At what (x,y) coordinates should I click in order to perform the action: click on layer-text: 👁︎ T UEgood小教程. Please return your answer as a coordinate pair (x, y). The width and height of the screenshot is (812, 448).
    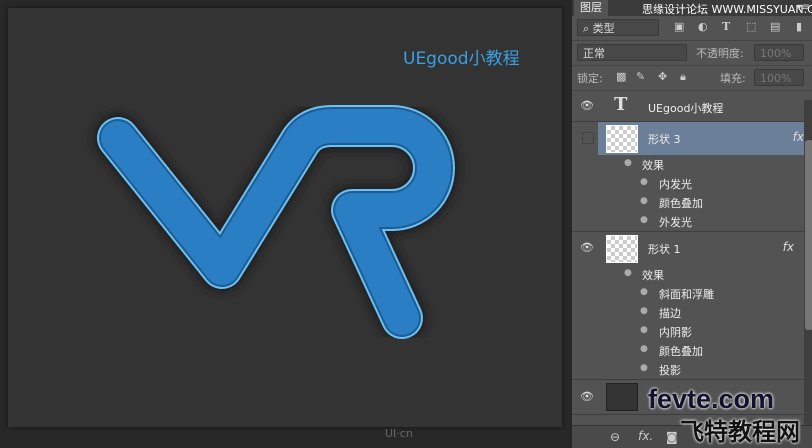
    Looking at the image, I should click on (692, 106).